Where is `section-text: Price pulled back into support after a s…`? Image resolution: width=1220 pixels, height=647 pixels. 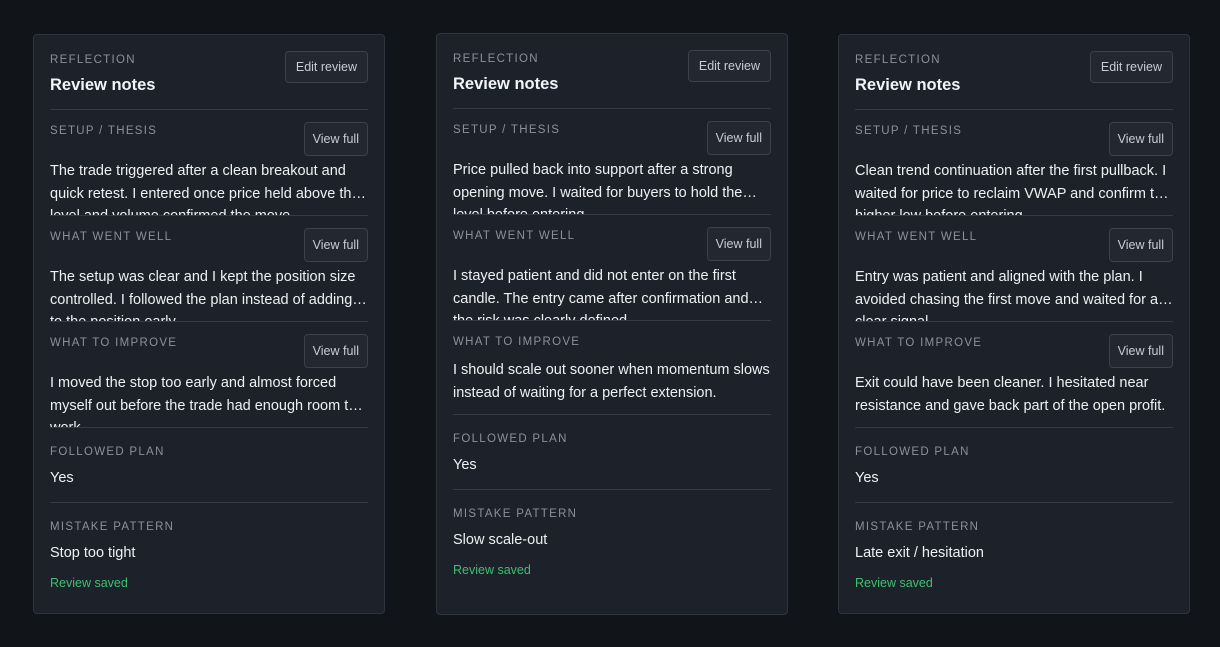 section-text: Price pulled back into support after a s… is located at coordinates (598, 188).